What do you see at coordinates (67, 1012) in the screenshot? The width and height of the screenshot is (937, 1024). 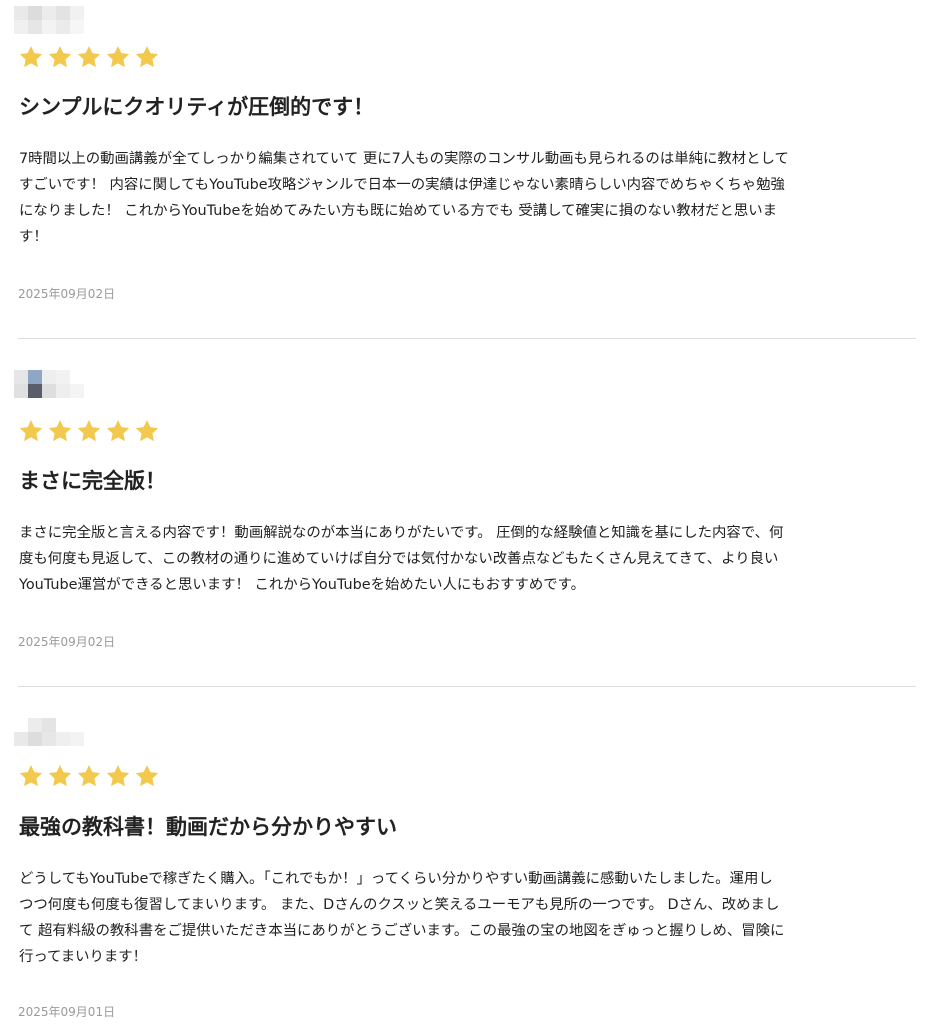 I see `review-date: 2025年09月01日` at bounding box center [67, 1012].